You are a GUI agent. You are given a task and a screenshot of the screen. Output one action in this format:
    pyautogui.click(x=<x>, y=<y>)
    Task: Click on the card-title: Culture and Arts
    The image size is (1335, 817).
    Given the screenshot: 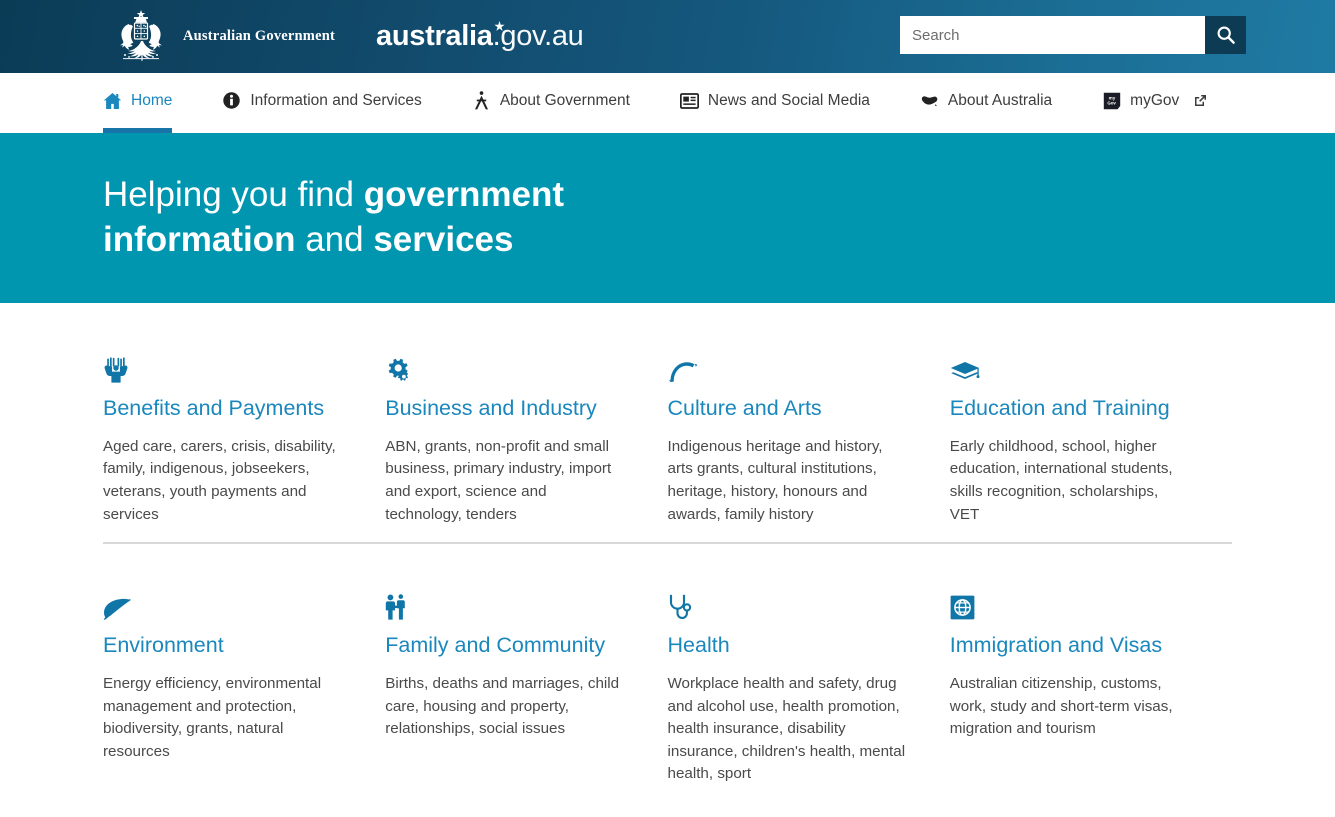 What is the action you would take?
    pyautogui.click(x=788, y=409)
    